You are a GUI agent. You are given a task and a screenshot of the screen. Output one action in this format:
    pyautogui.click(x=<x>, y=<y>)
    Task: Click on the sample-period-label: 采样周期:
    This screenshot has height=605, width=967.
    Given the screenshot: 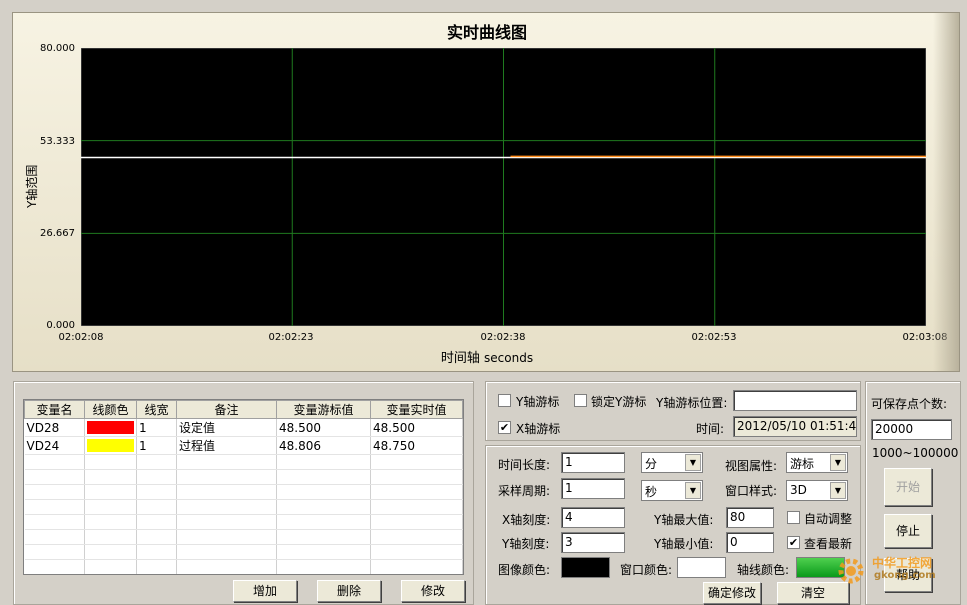 What is the action you would take?
    pyautogui.click(x=524, y=491)
    